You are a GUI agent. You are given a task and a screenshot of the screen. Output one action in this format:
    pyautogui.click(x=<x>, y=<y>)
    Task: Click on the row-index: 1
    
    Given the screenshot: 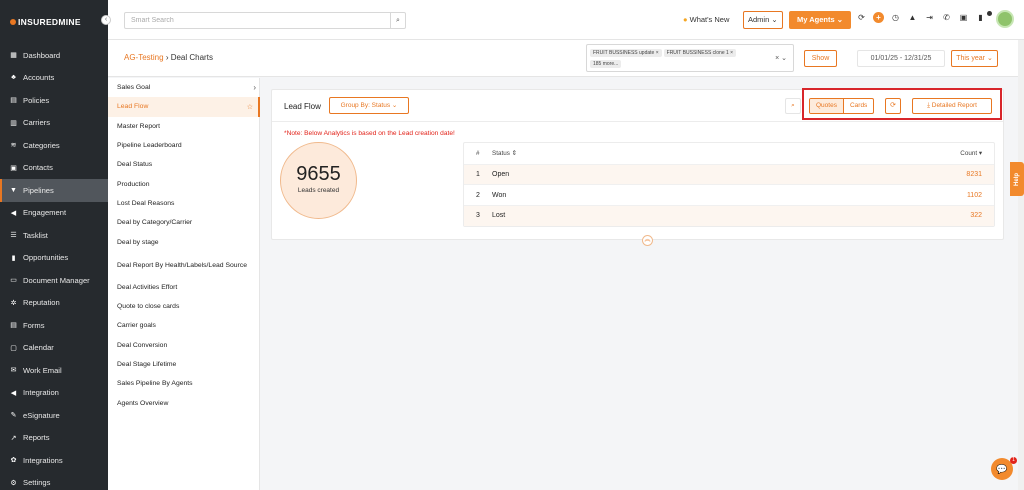 What is the action you would take?
    pyautogui.click(x=478, y=175)
    